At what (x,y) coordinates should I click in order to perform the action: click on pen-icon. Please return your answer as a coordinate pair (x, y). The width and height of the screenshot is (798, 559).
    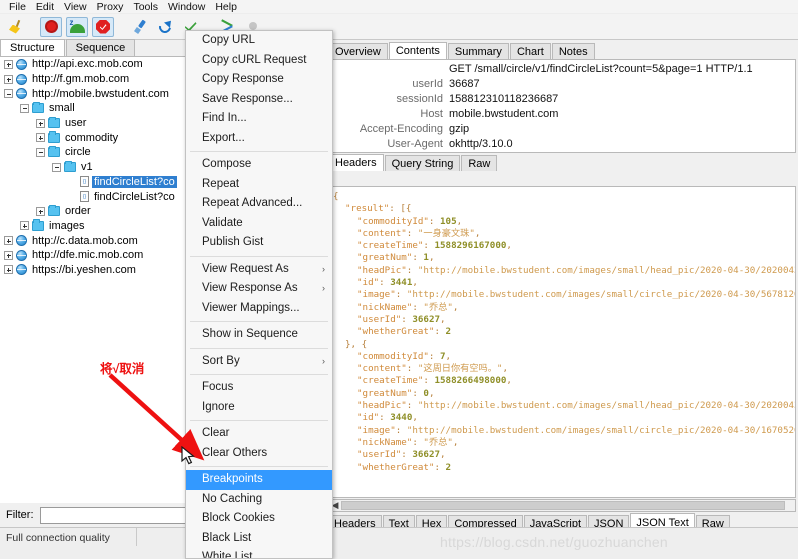
    Looking at the image, I should click on (139, 26).